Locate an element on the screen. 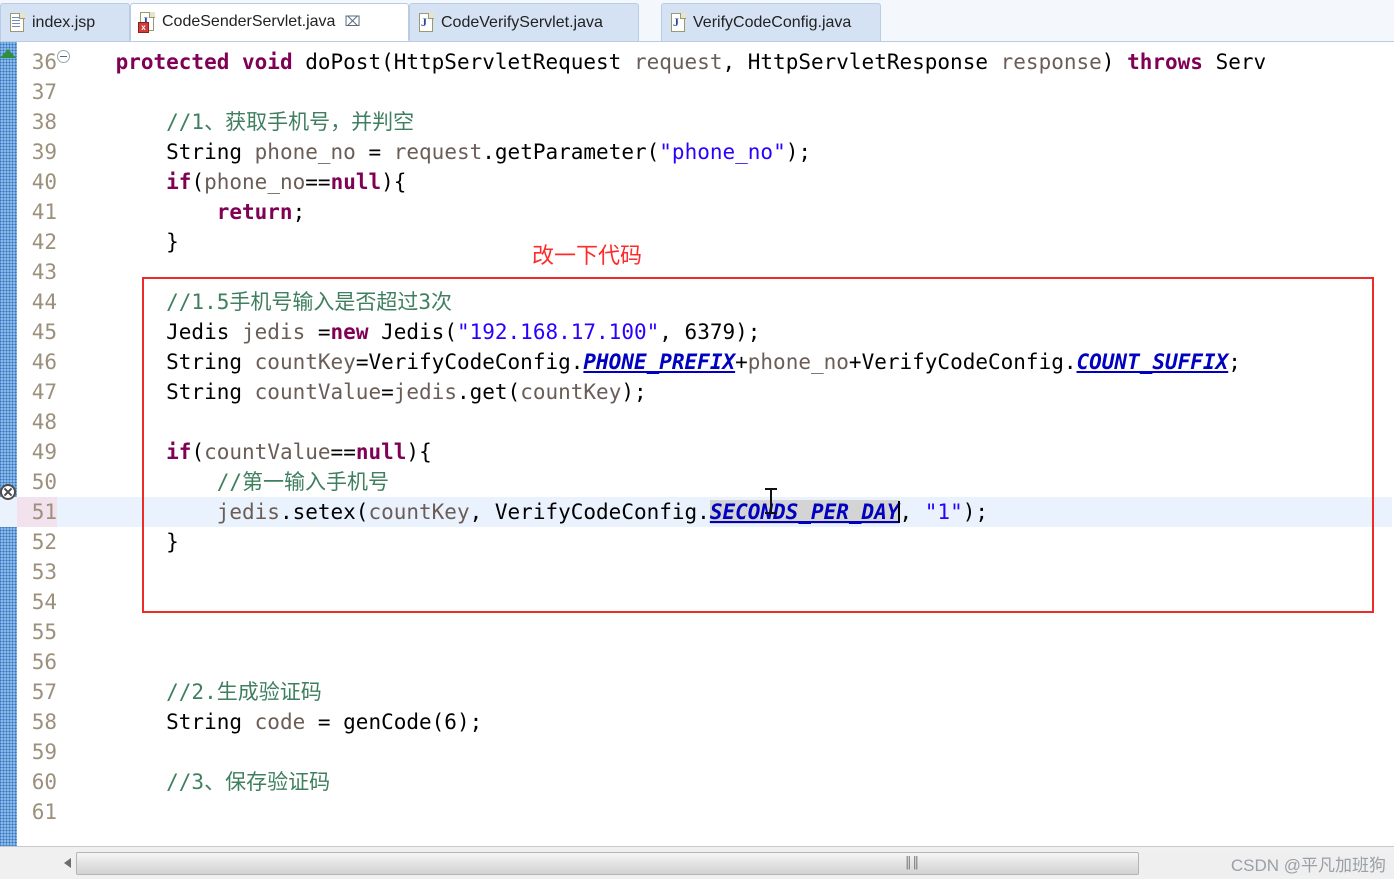  tab-label: index.jsp is located at coordinates (64, 22).